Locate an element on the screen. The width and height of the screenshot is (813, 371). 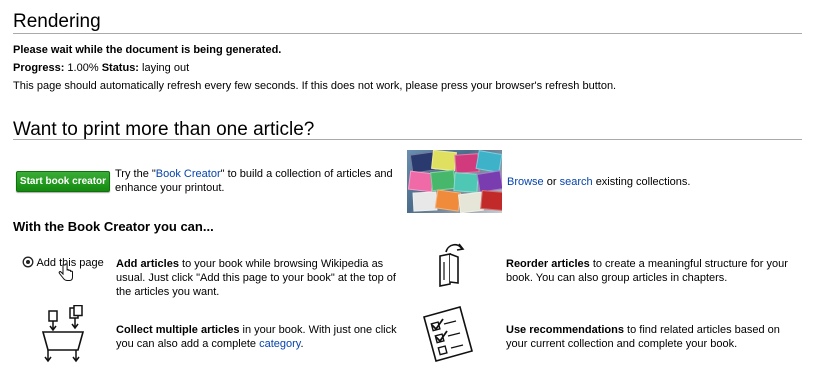
book-collection-photo is located at coordinates (454, 181).